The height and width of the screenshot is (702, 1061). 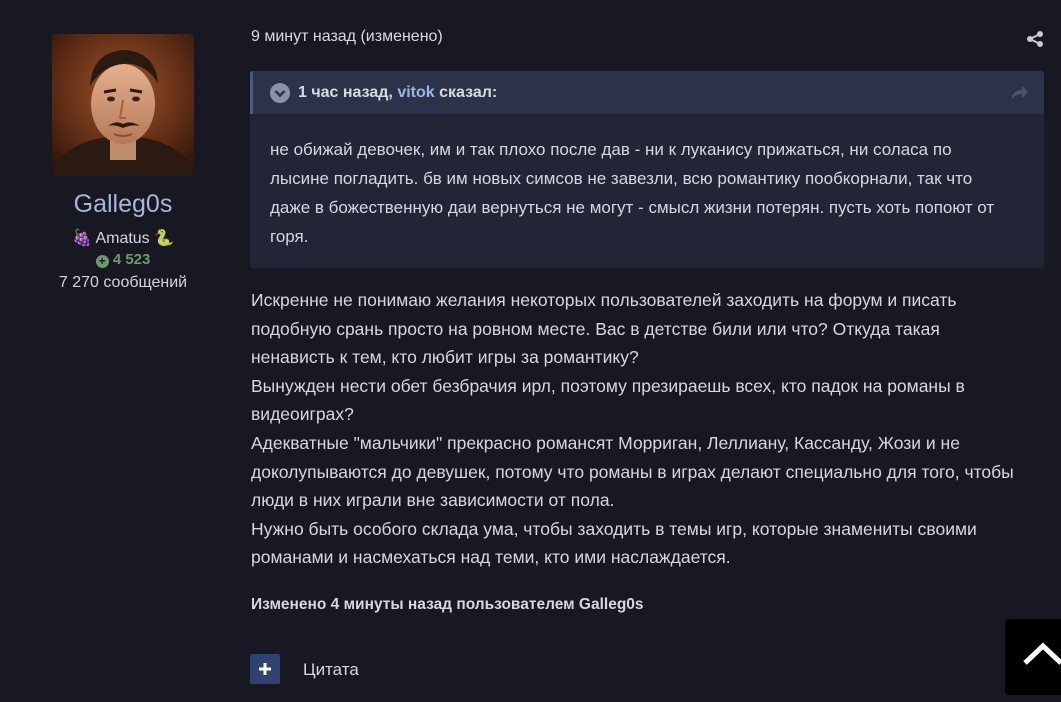 What do you see at coordinates (345, 92) in the screenshot?
I see `quote-time: 1 час назад,` at bounding box center [345, 92].